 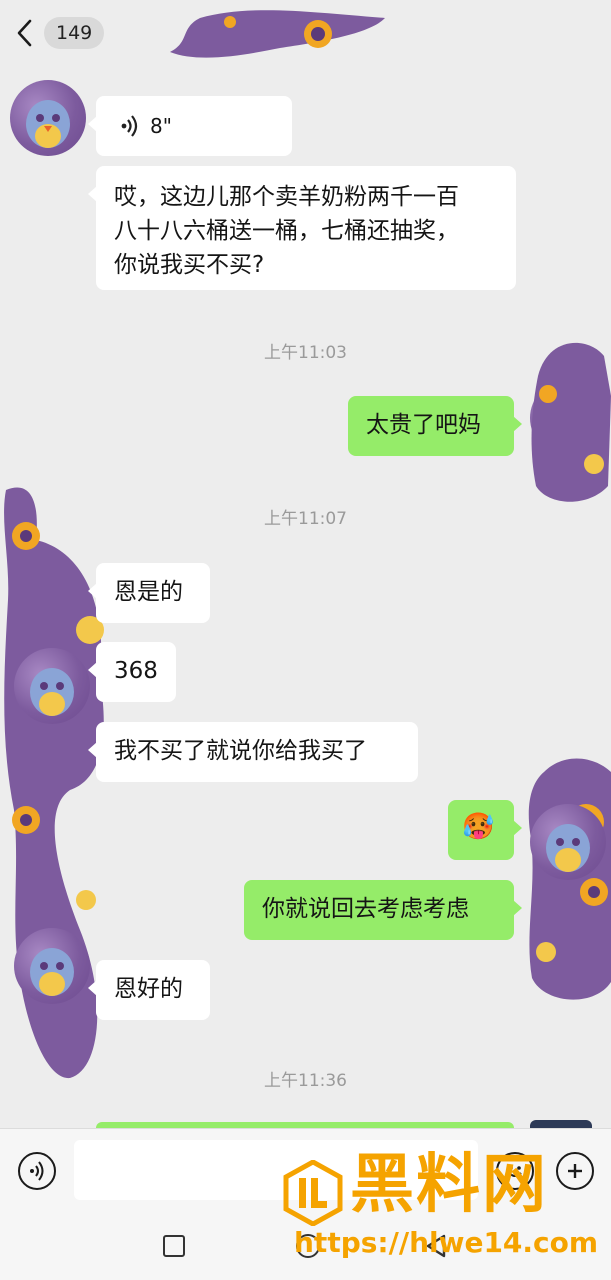 What do you see at coordinates (423, 425) in the screenshot?
I see `message-text: 太贵了吧妈` at bounding box center [423, 425].